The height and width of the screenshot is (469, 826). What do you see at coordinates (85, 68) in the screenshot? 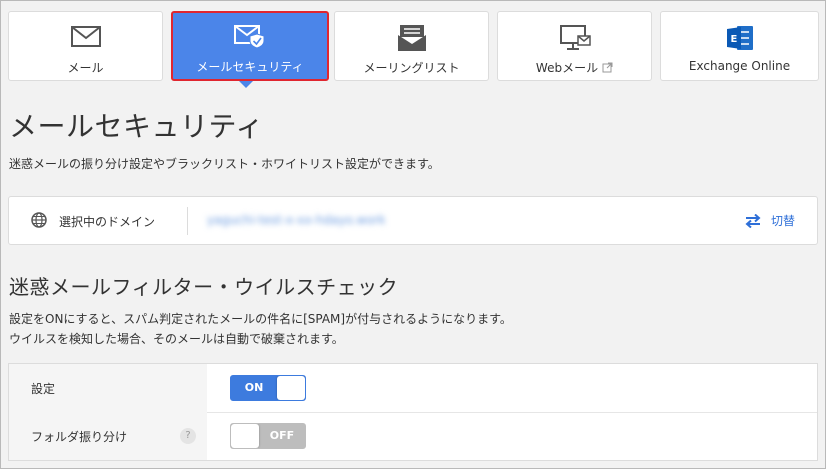
I see `tab-label: メール` at bounding box center [85, 68].